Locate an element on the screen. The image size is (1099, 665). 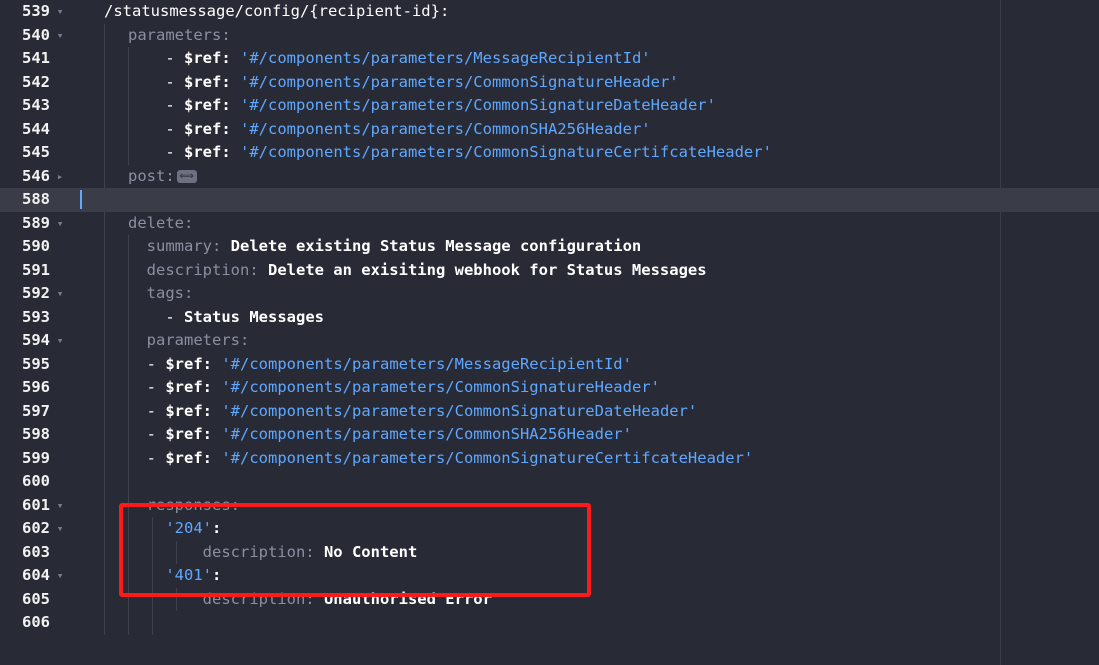
code-text: - Status Messages is located at coordinates (226, 318).